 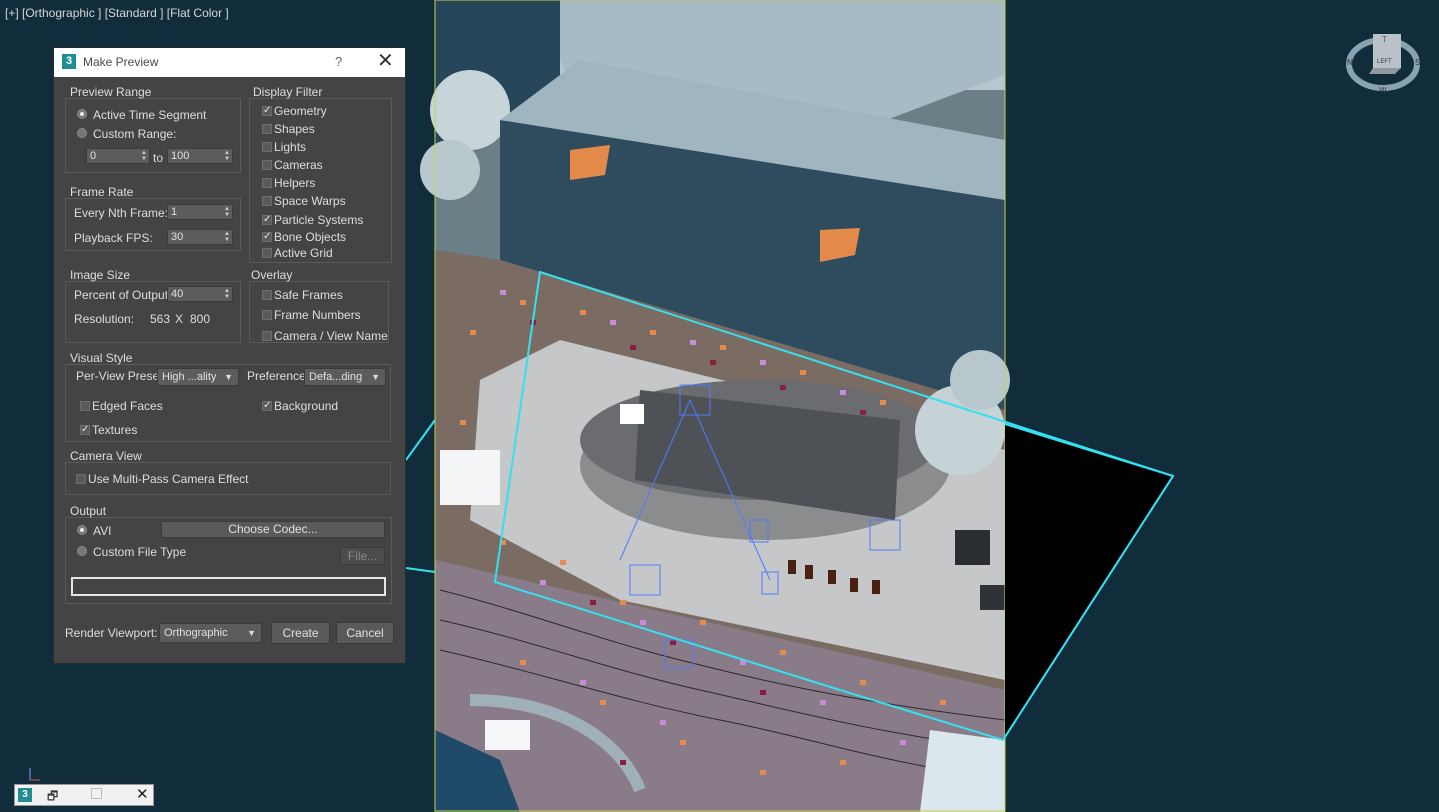 What do you see at coordinates (179, 319) in the screenshot?
I see `resolution-x: X` at bounding box center [179, 319].